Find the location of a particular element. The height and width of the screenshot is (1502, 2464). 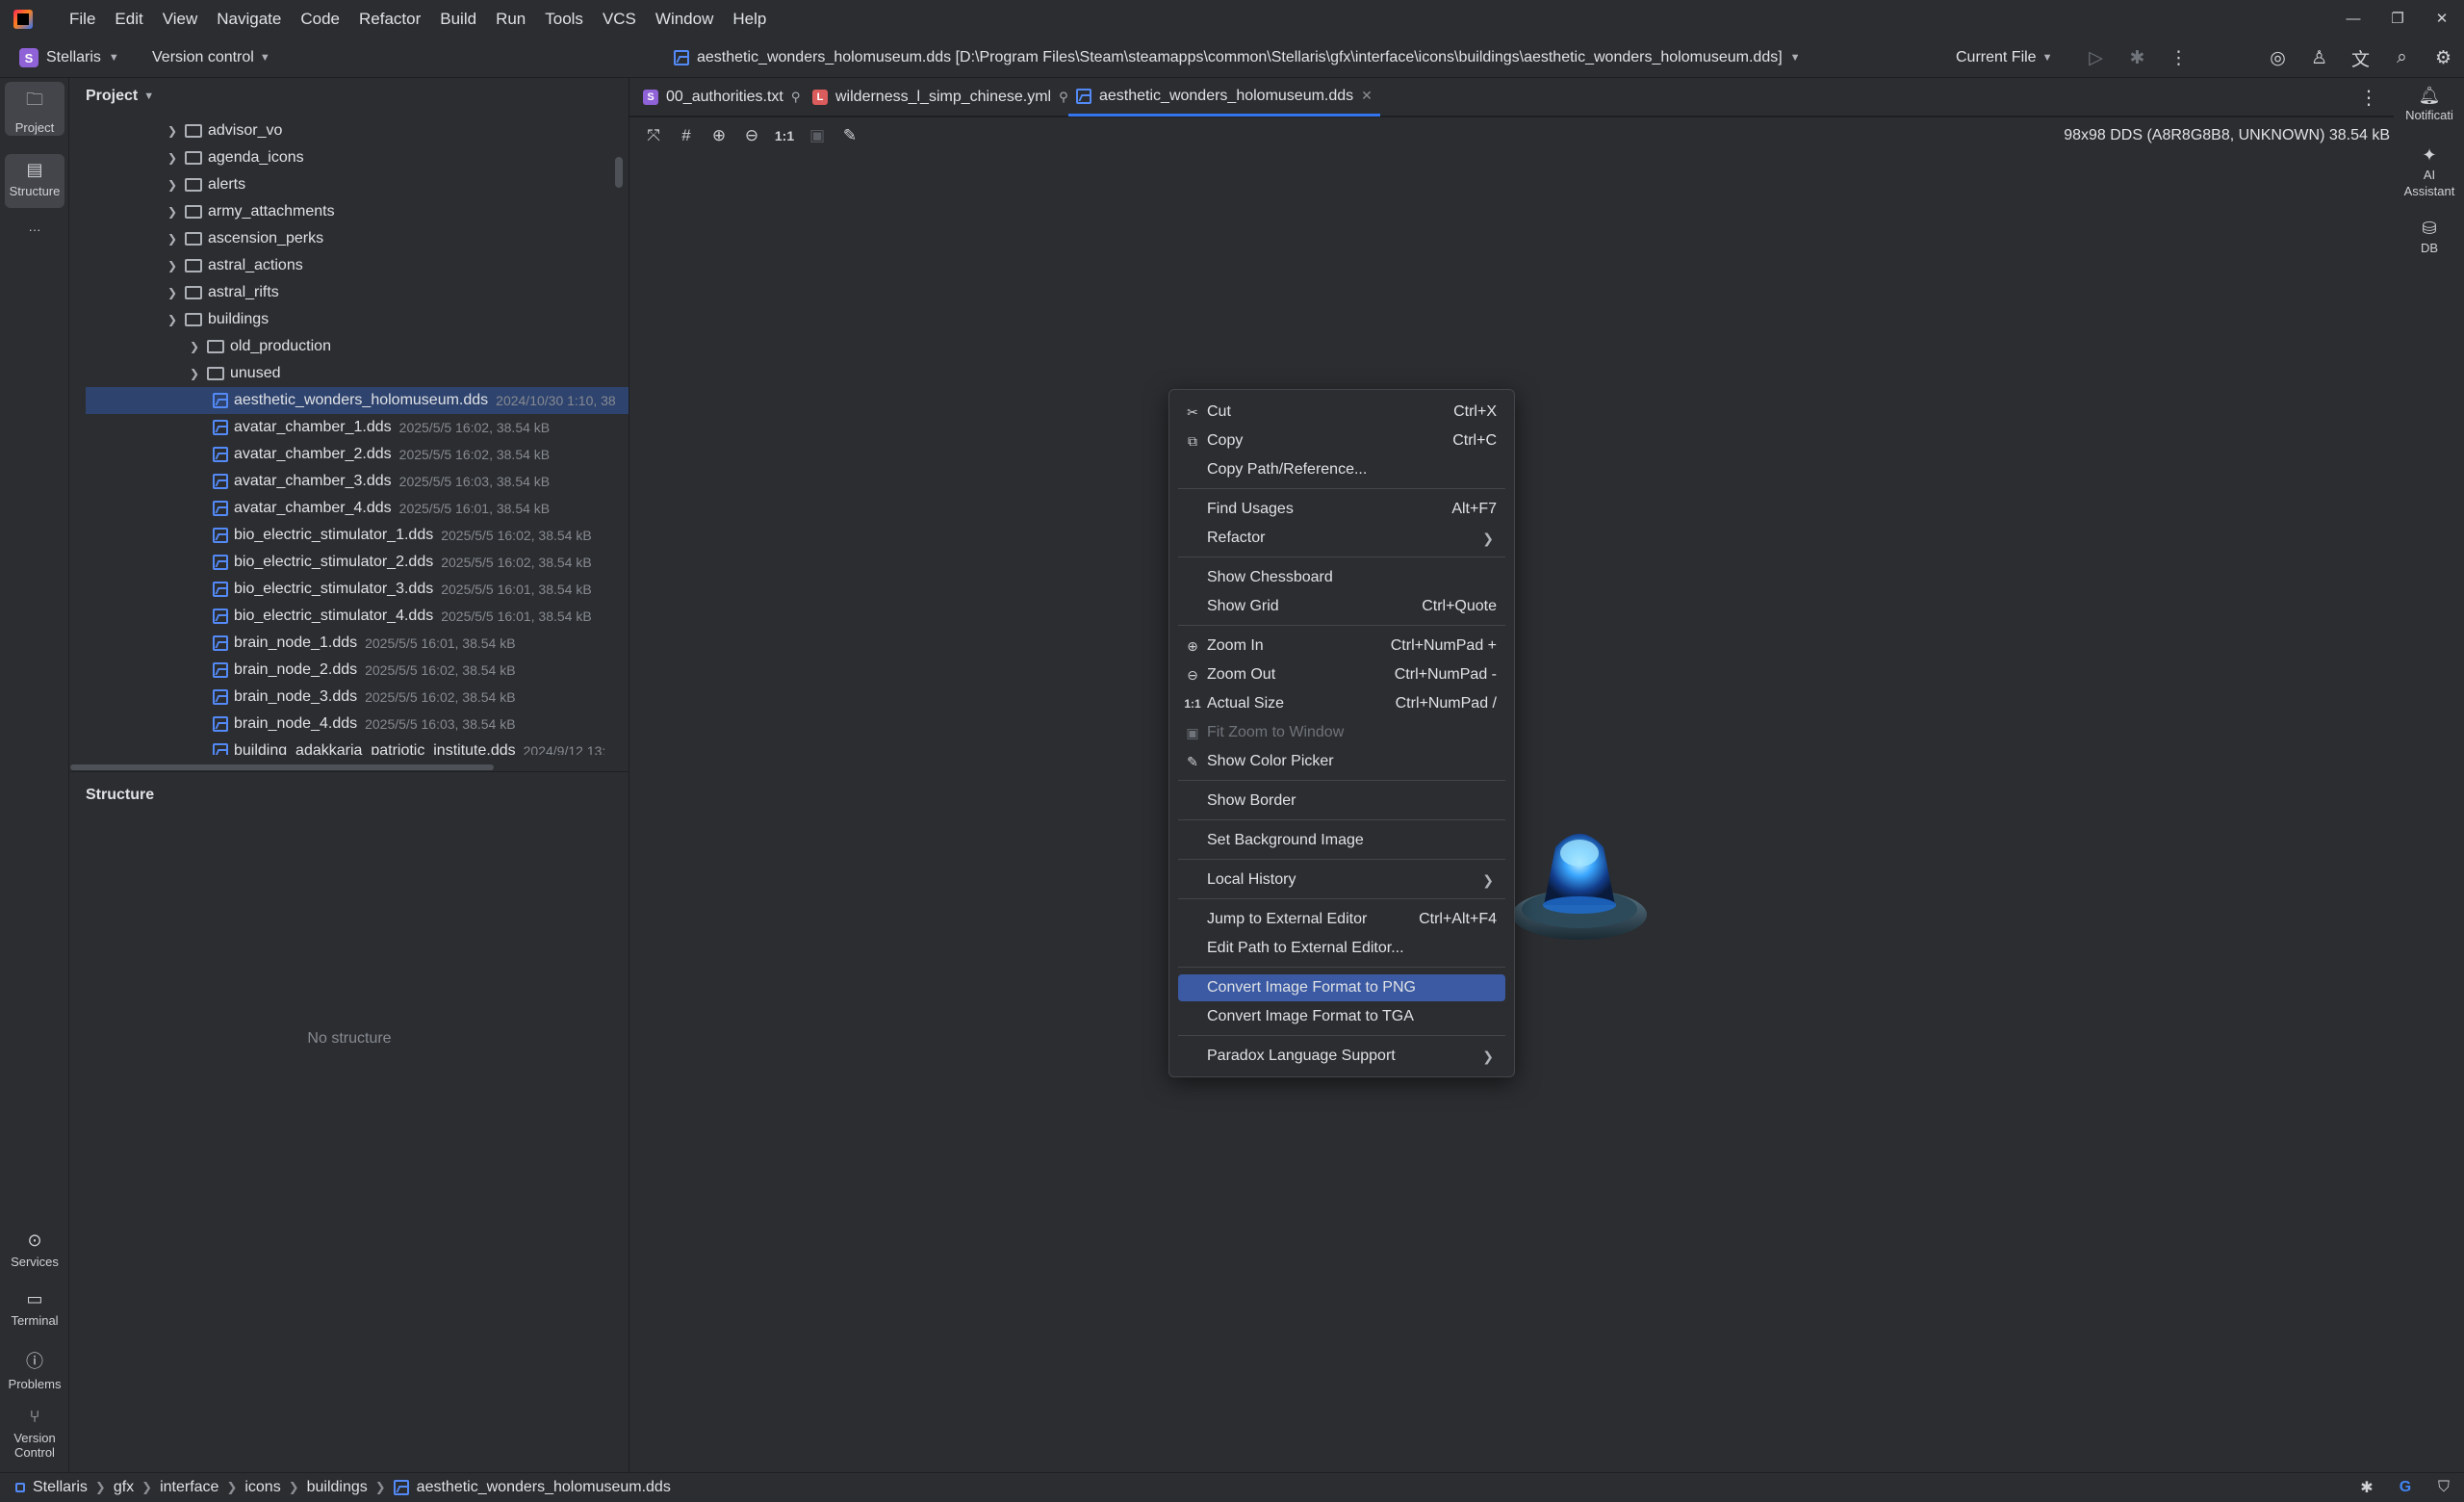

problems-tool-button: ⓘ Problems is located at coordinates (34, 1367).